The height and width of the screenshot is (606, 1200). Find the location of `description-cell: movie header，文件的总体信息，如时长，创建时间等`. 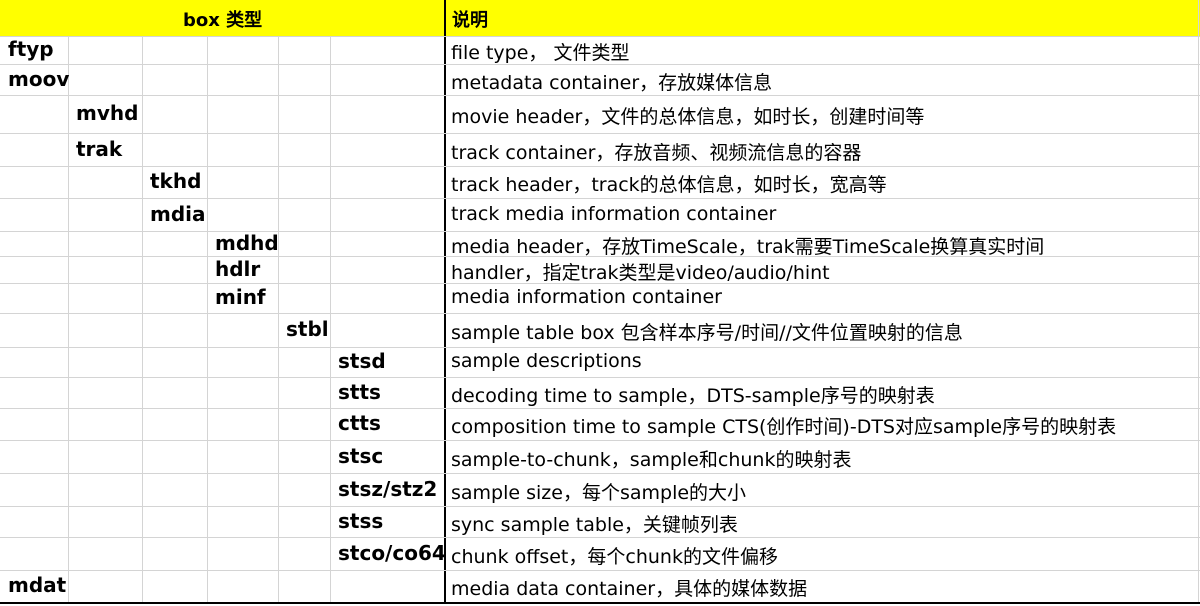

description-cell: movie header，文件的总体信息，如时长，创建时间等 is located at coordinates (687, 115).